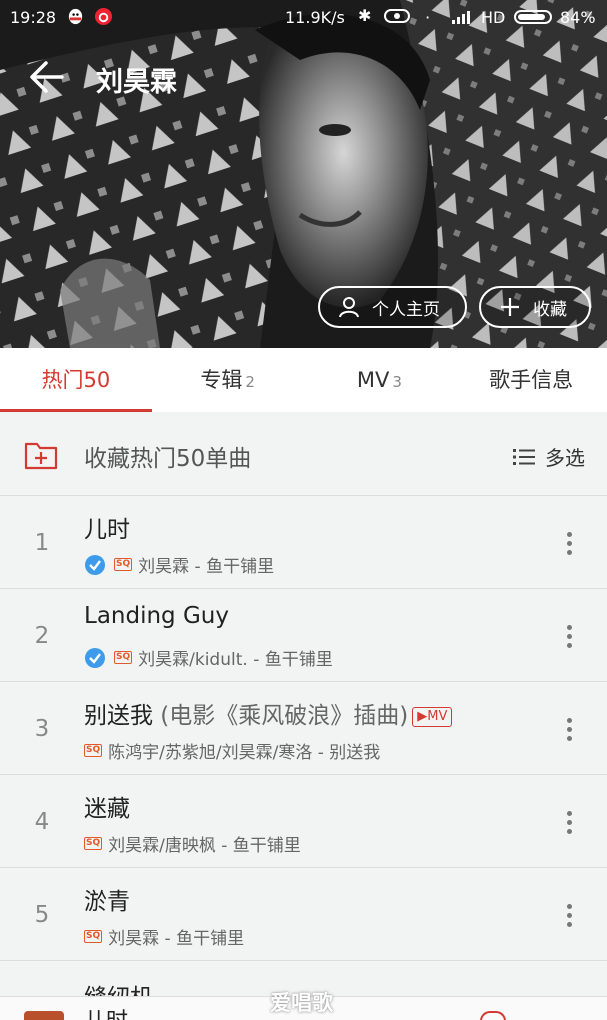 This screenshot has height=1020, width=607. What do you see at coordinates (244, 753) in the screenshot?
I see `song-artist-album: 陈鸿宇/苏紫旭/刘昊霖/寒洛 - 别送我` at bounding box center [244, 753].